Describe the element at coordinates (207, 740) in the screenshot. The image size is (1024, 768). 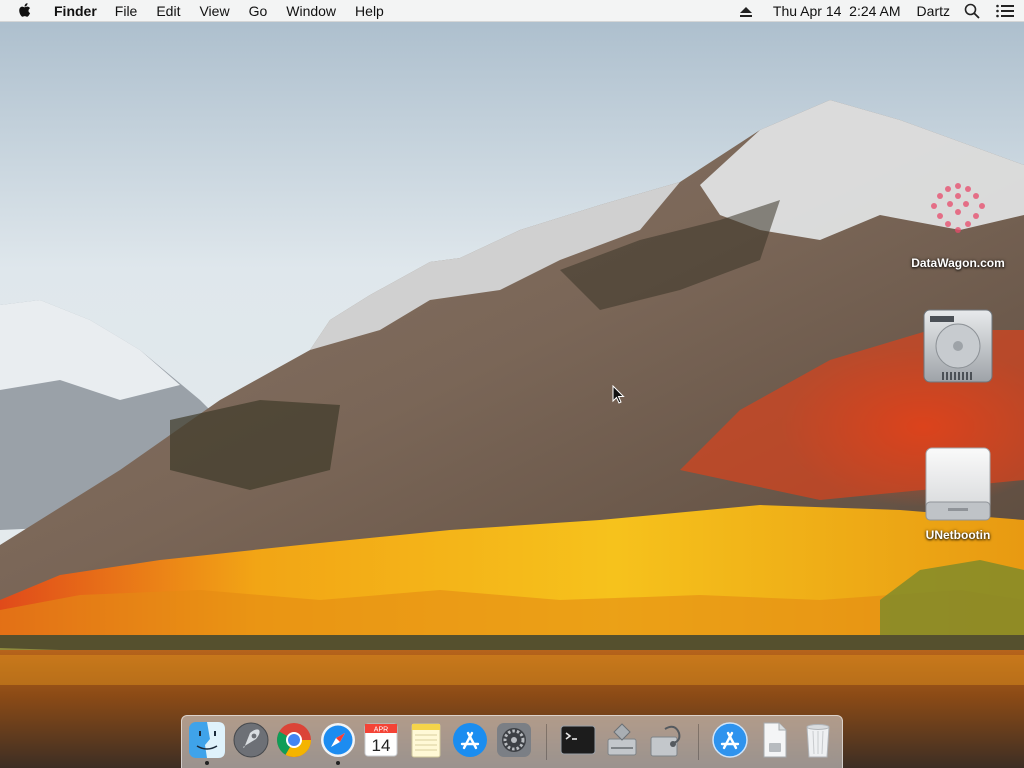
I see `finder-icon` at that location.